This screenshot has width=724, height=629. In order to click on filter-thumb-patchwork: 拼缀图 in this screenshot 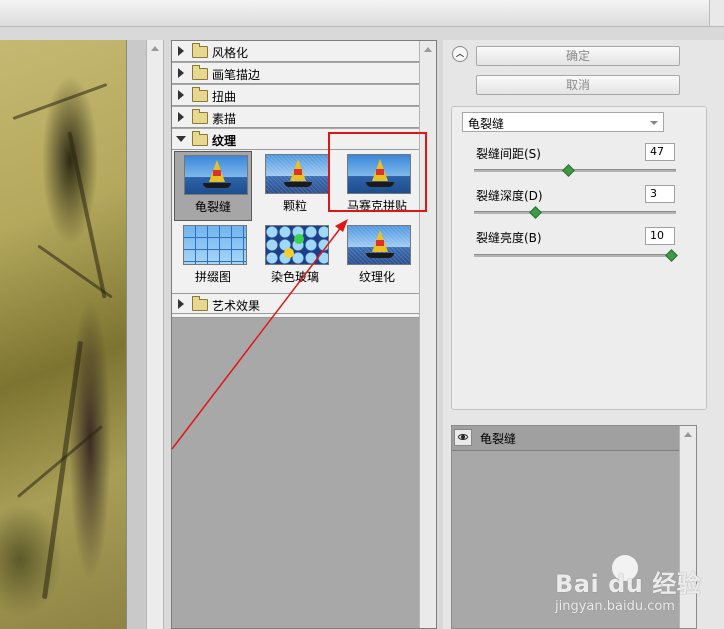, I will do `click(213, 257)`.